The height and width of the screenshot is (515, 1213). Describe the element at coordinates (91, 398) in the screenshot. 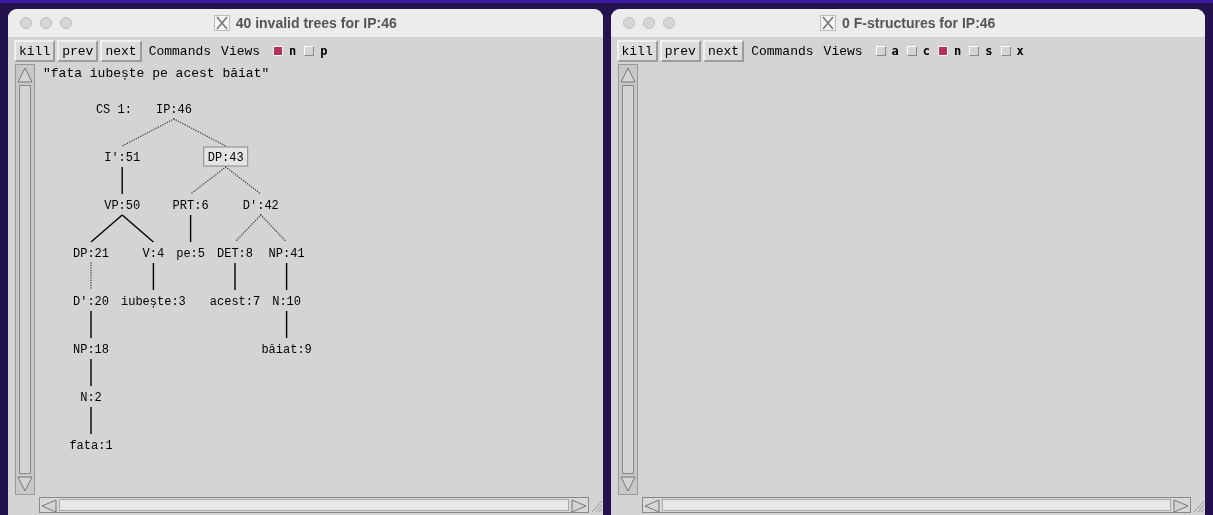

I see `tree-node: N:2` at that location.